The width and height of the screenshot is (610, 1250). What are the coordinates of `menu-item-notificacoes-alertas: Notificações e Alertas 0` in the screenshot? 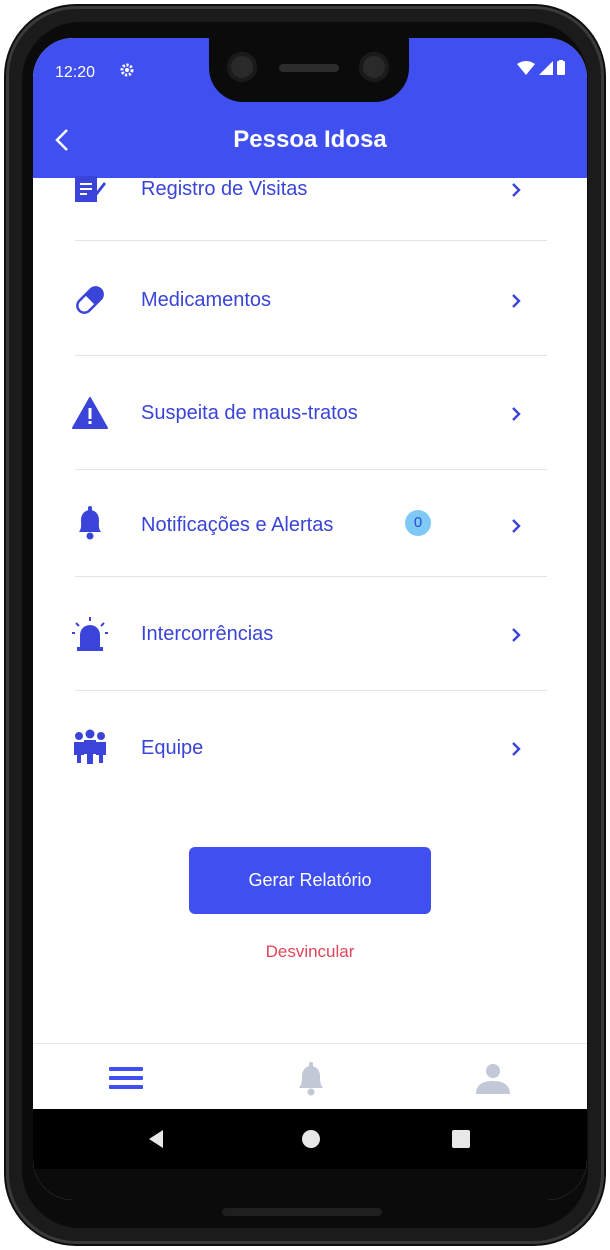 It's located at (310, 525).